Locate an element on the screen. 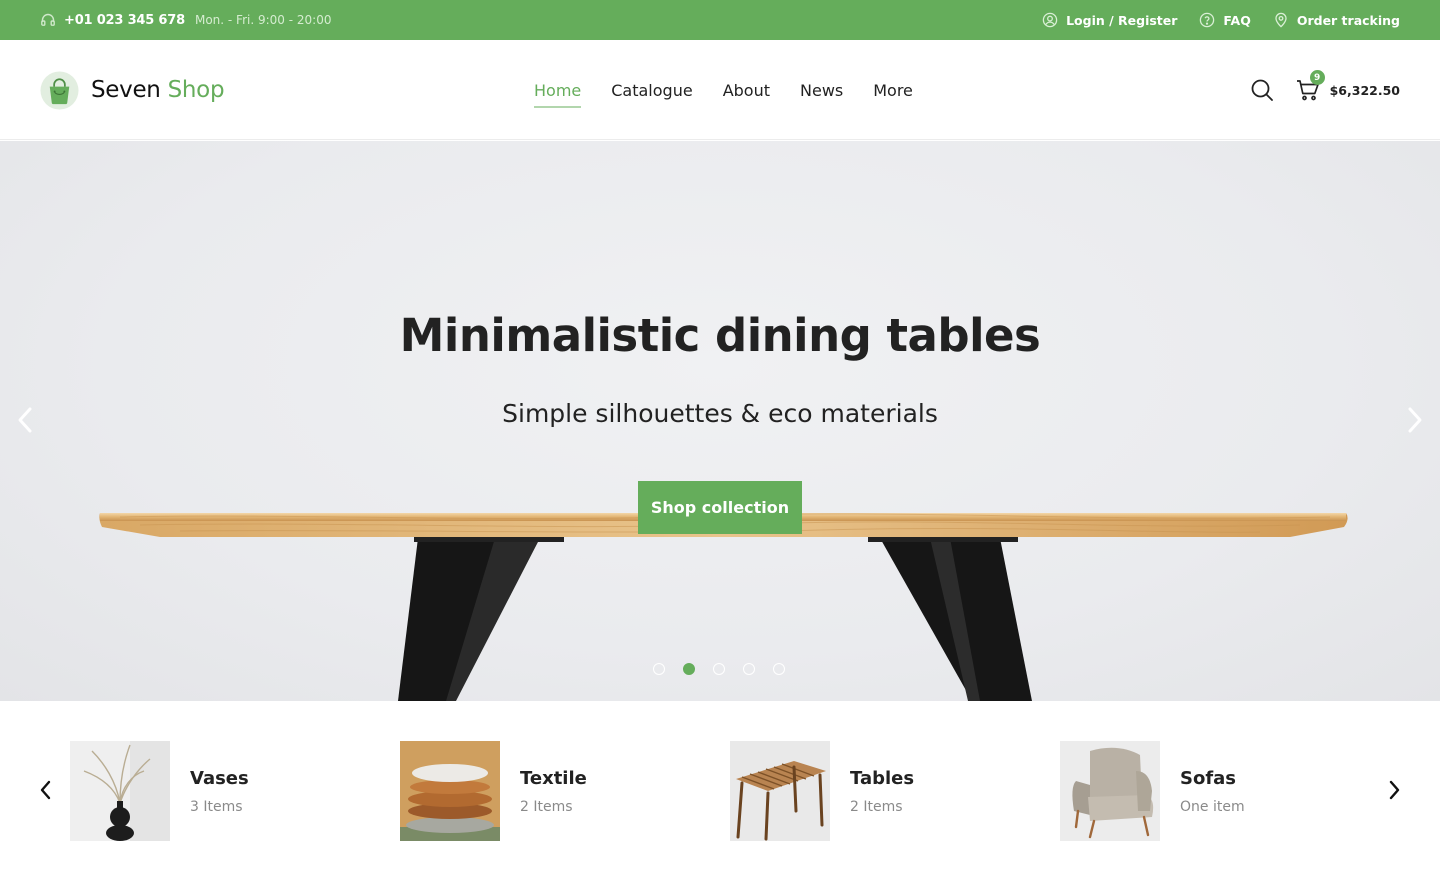 The height and width of the screenshot is (870, 1440). main-nav: Home Catalogue About News More is located at coordinates (723, 90).